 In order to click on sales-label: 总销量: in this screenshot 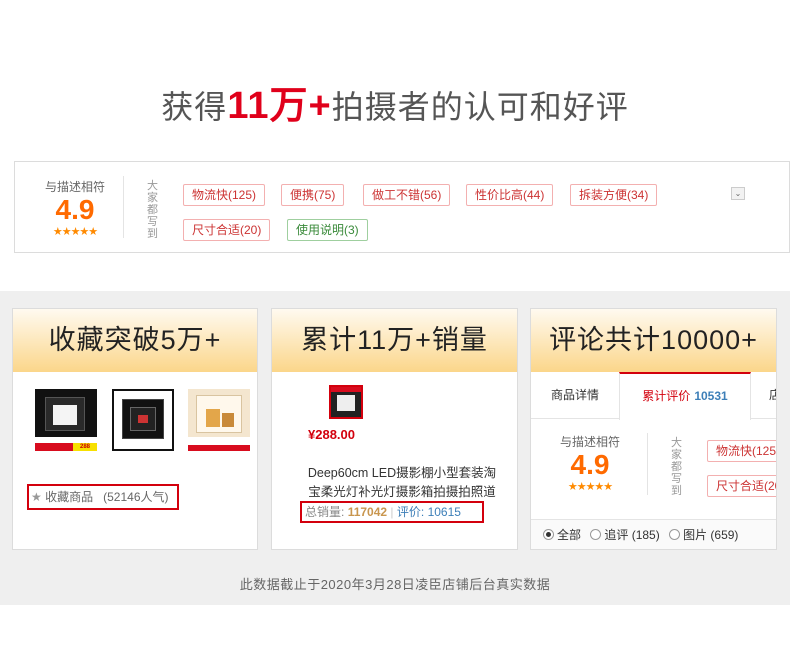, I will do `click(325, 512)`.